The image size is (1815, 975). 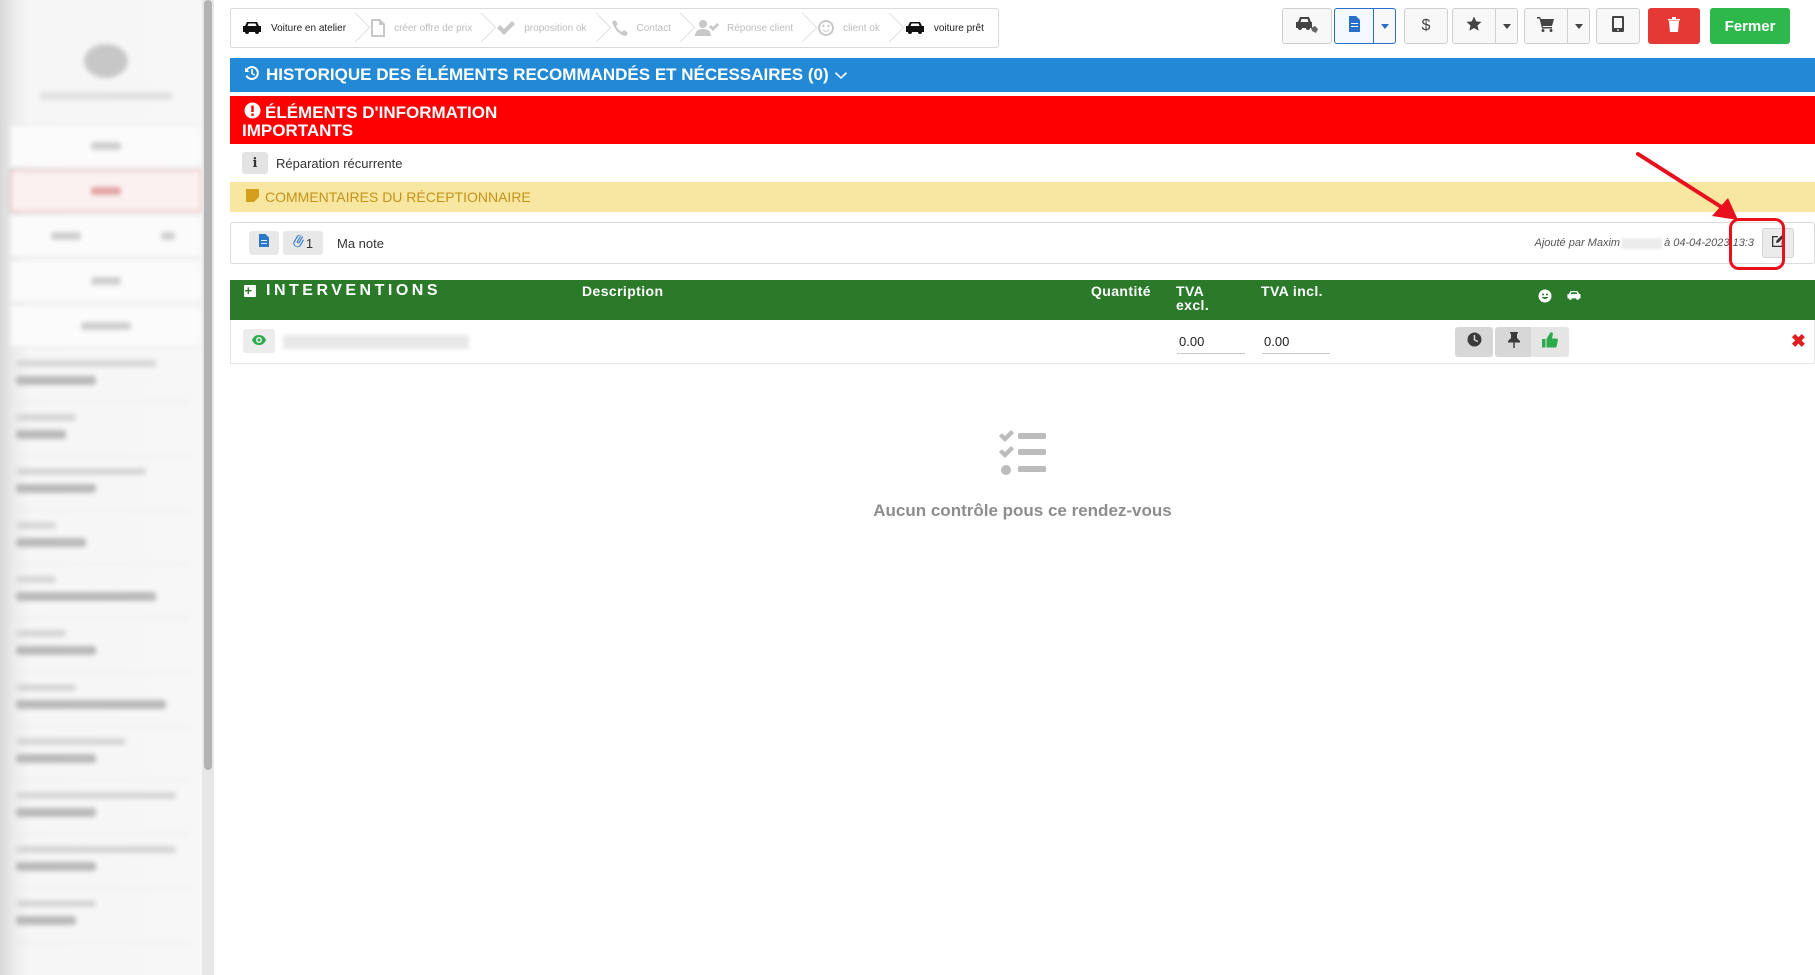 I want to click on step-label: Réponse client, so click(x=760, y=28).